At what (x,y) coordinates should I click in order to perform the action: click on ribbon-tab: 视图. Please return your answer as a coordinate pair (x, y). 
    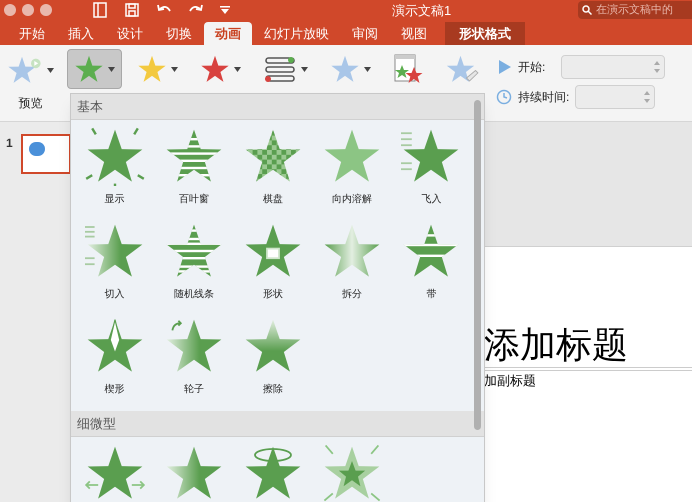
    Looking at the image, I should click on (414, 33).